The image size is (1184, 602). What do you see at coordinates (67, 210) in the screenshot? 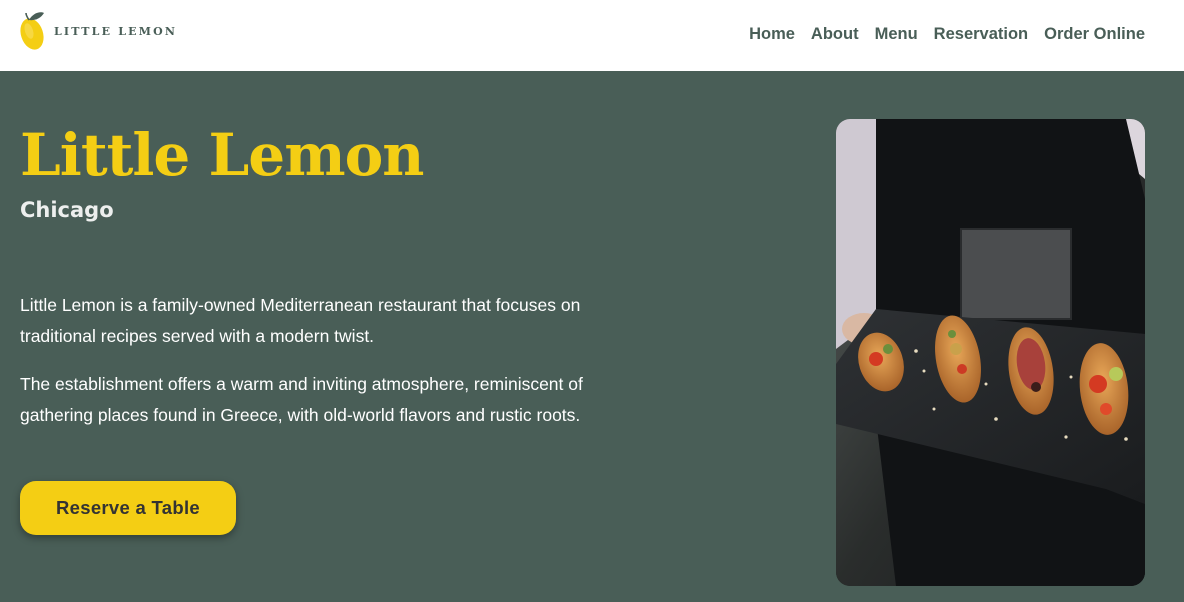
I see `hero-subtitle: Chicago` at bounding box center [67, 210].